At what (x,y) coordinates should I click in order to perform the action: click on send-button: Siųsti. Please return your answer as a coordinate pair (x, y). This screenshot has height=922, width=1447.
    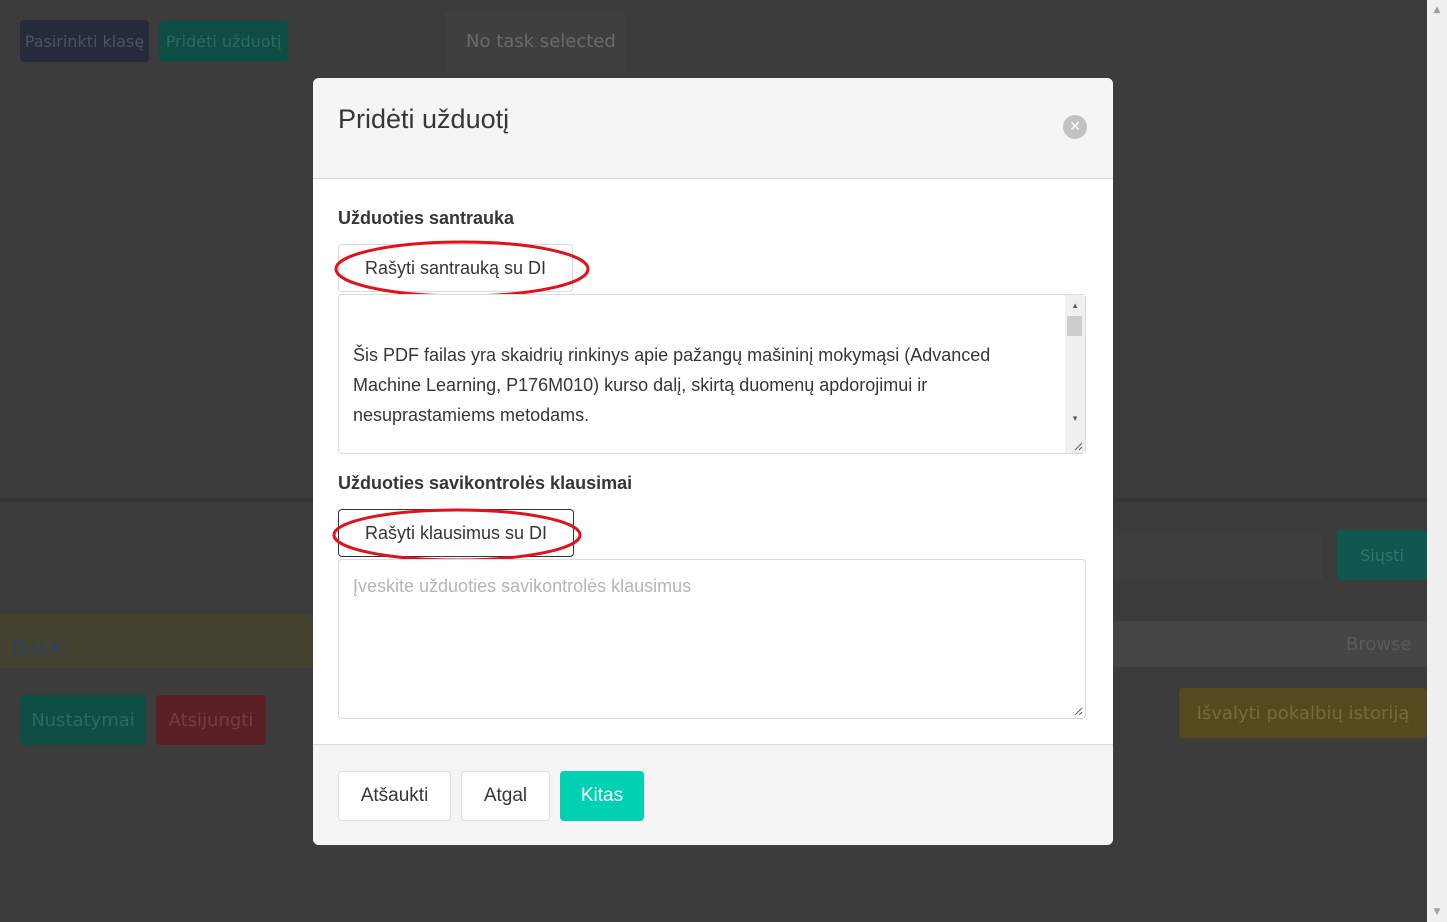
    Looking at the image, I should click on (1382, 555).